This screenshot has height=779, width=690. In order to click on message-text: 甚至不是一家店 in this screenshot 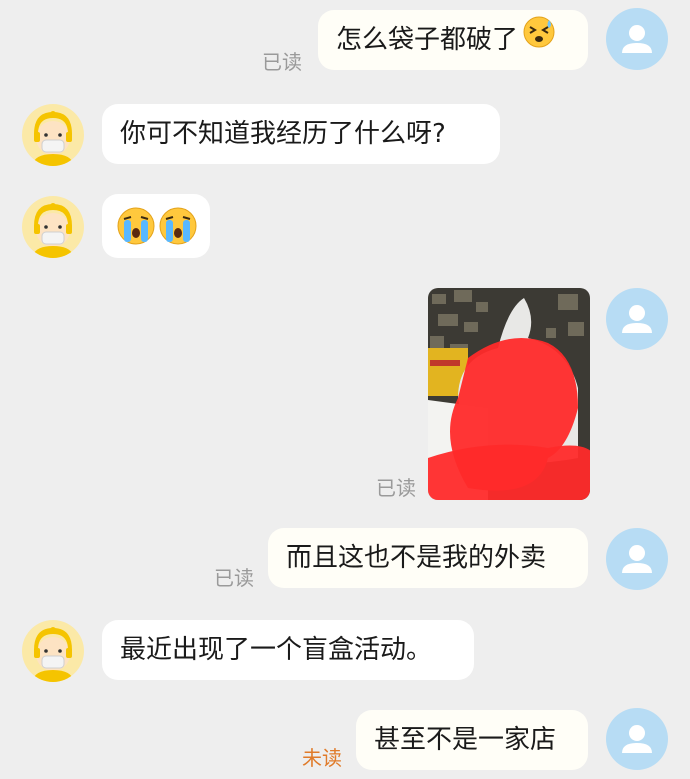, I will do `click(465, 740)`.